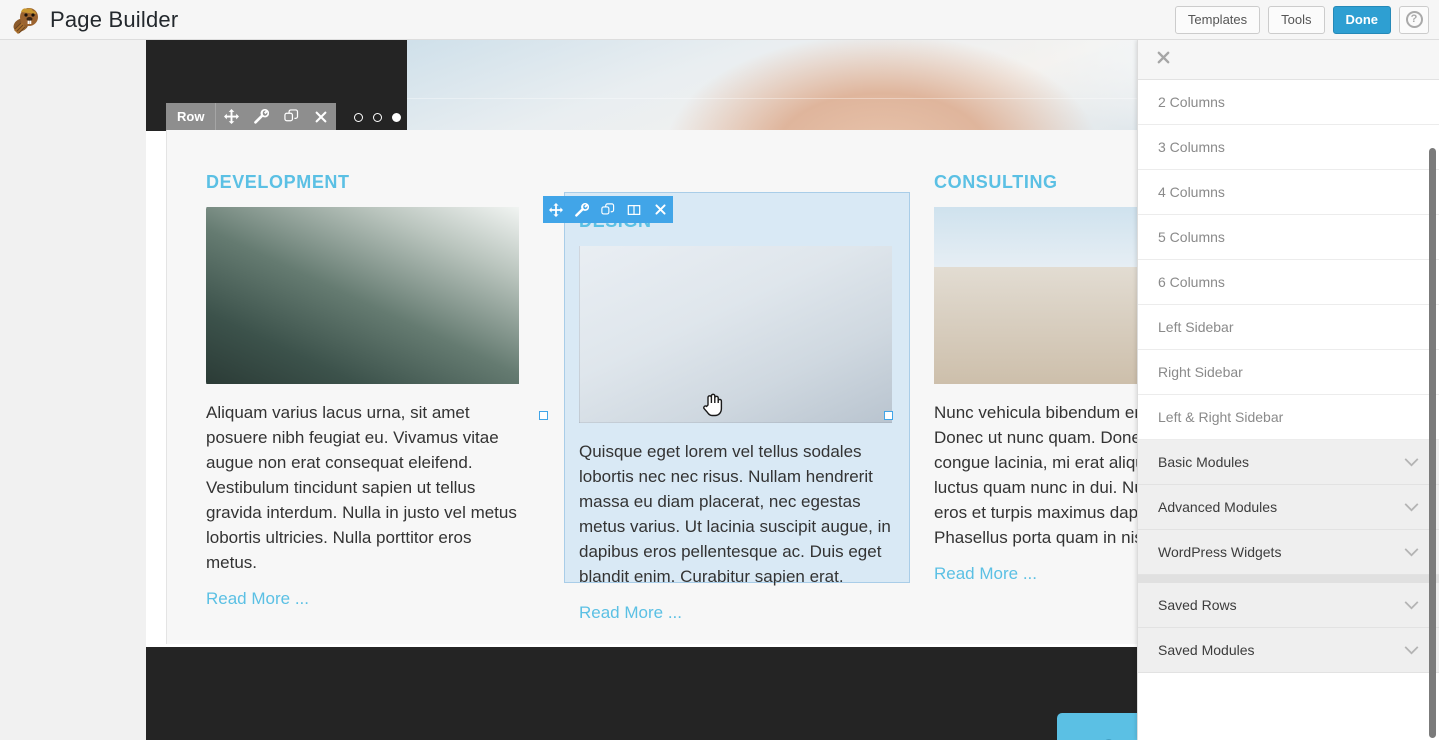  Describe the element at coordinates (1191, 282) in the screenshot. I see `sidebar-item-label: 6 Columns` at that location.